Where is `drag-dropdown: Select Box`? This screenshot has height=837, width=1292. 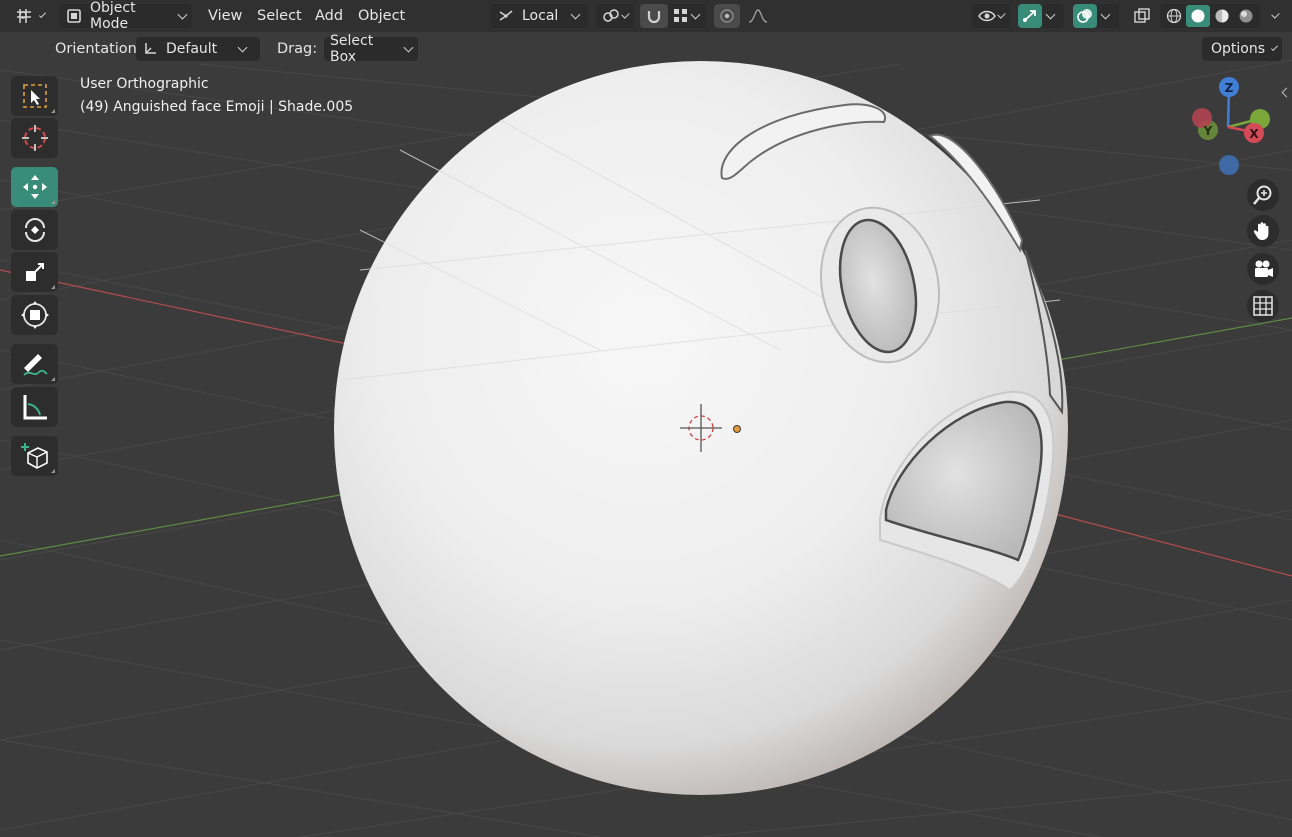
drag-dropdown: Select Box is located at coordinates (371, 49).